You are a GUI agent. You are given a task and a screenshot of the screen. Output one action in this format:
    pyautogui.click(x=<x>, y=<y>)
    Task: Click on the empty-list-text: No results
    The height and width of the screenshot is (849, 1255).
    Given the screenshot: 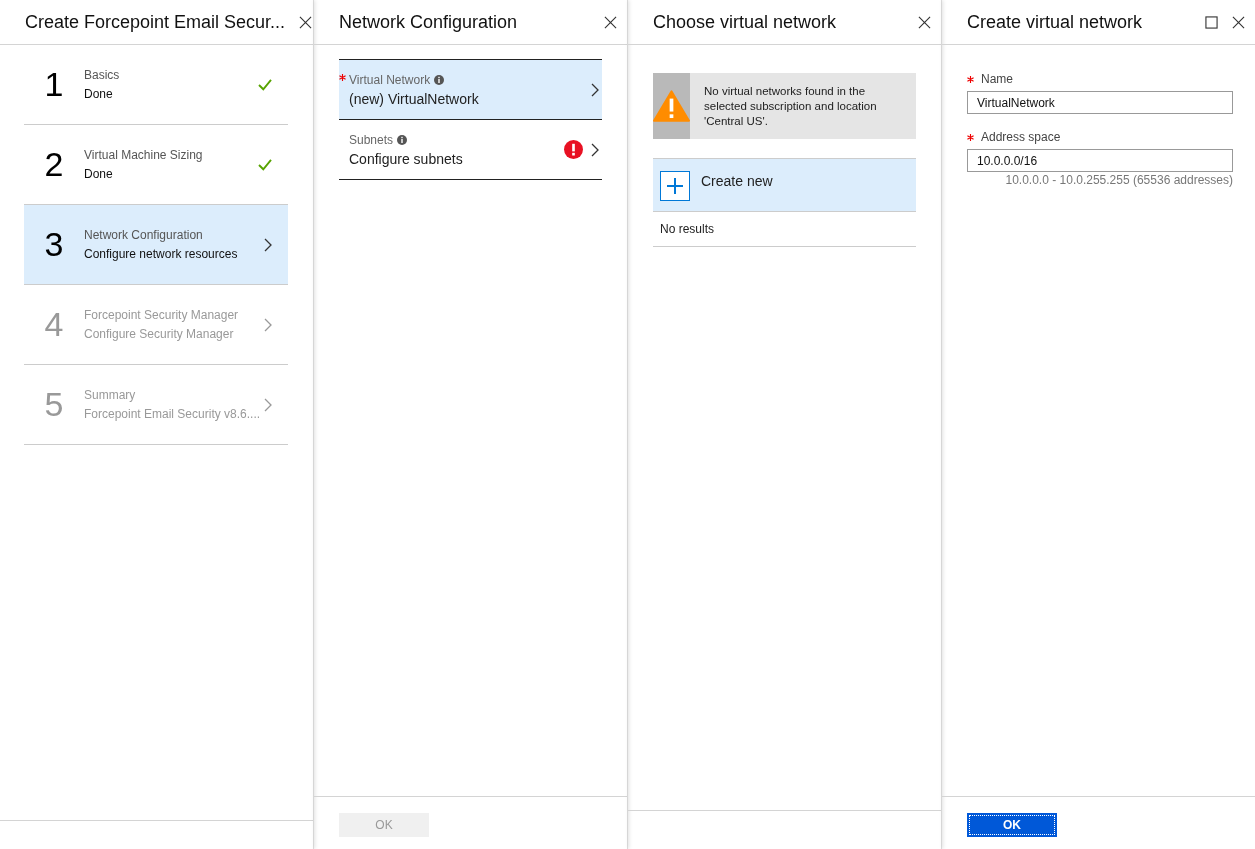 What is the action you would take?
    pyautogui.click(x=687, y=229)
    